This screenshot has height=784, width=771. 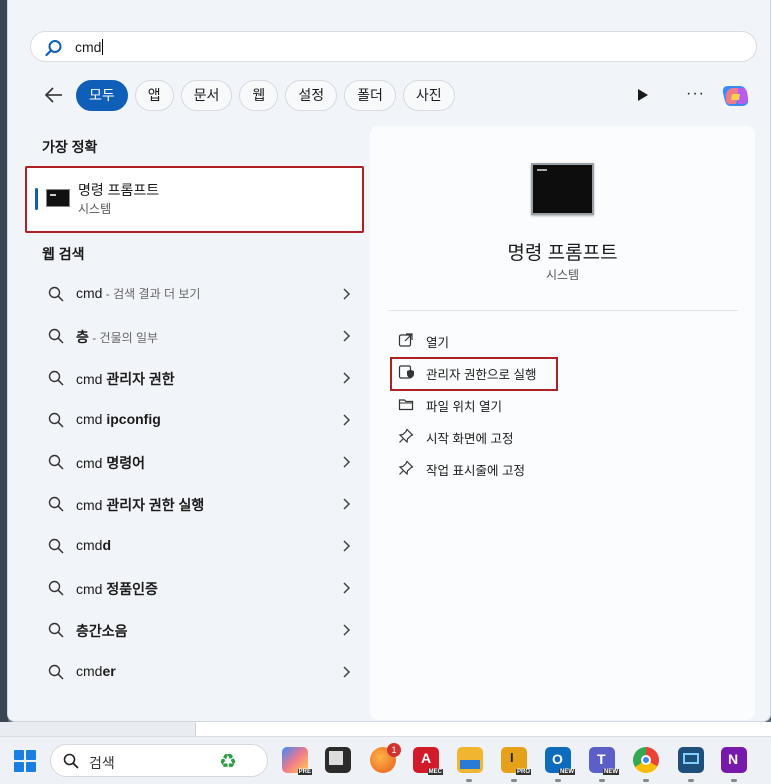 I want to click on web-result-label: cmd ipconfig, so click(x=118, y=419).